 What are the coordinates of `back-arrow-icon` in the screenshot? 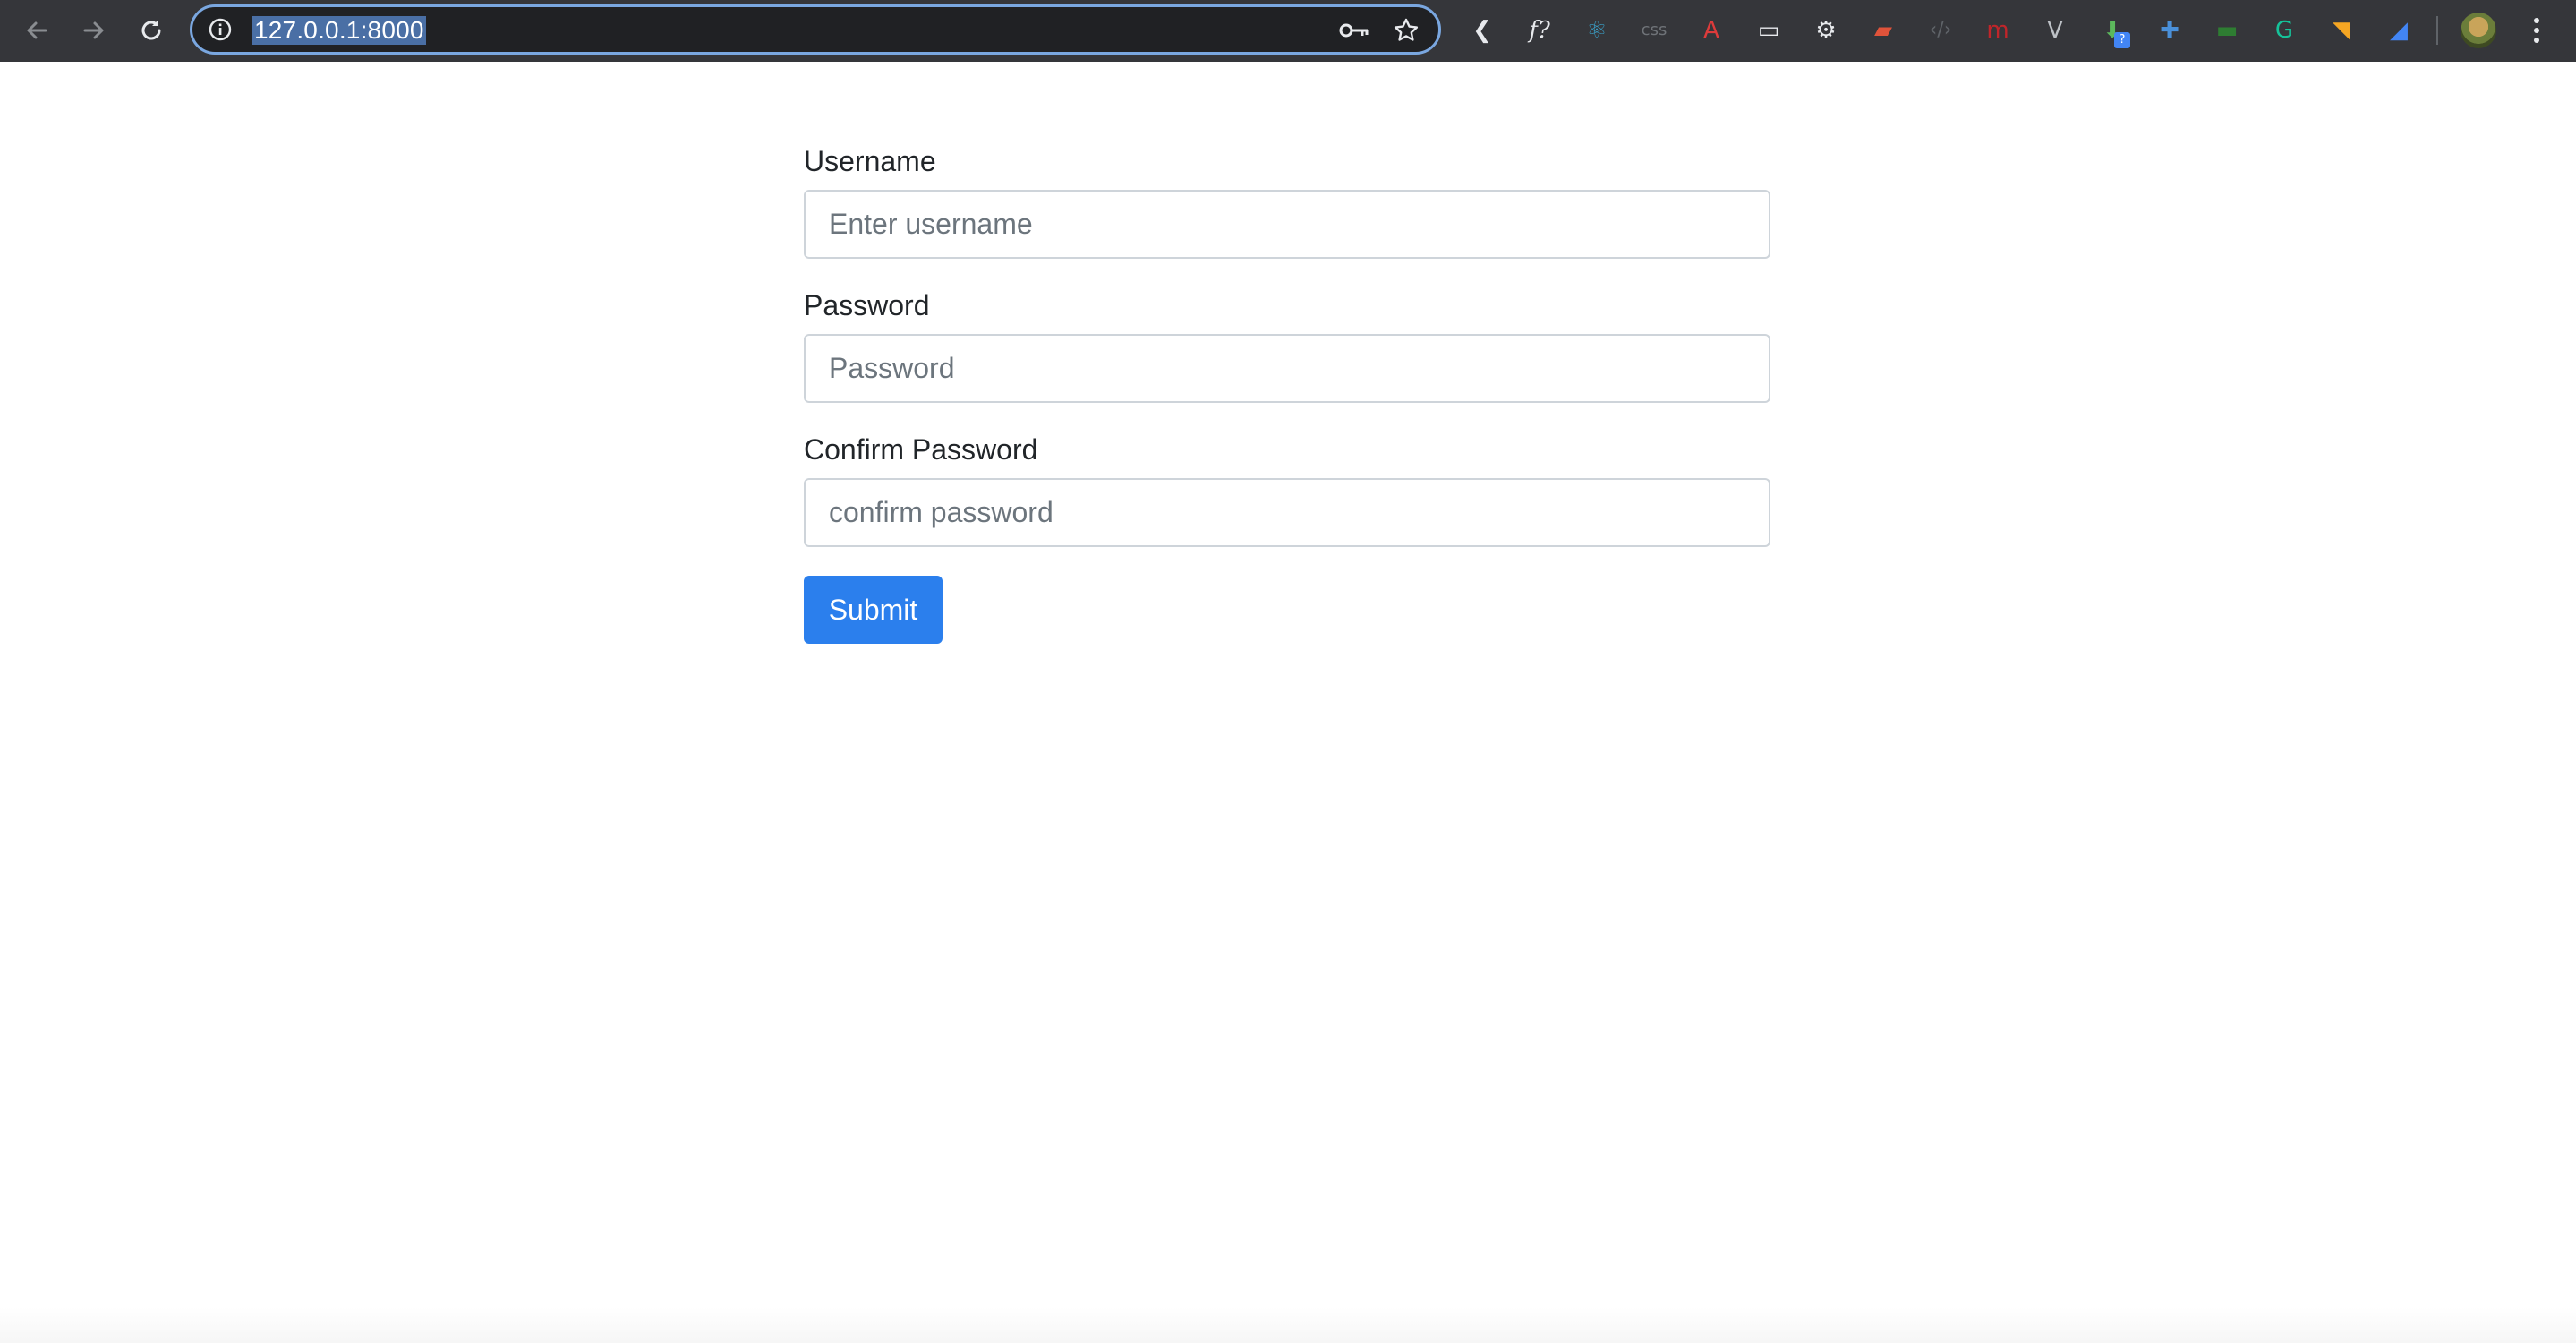 It's located at (37, 30).